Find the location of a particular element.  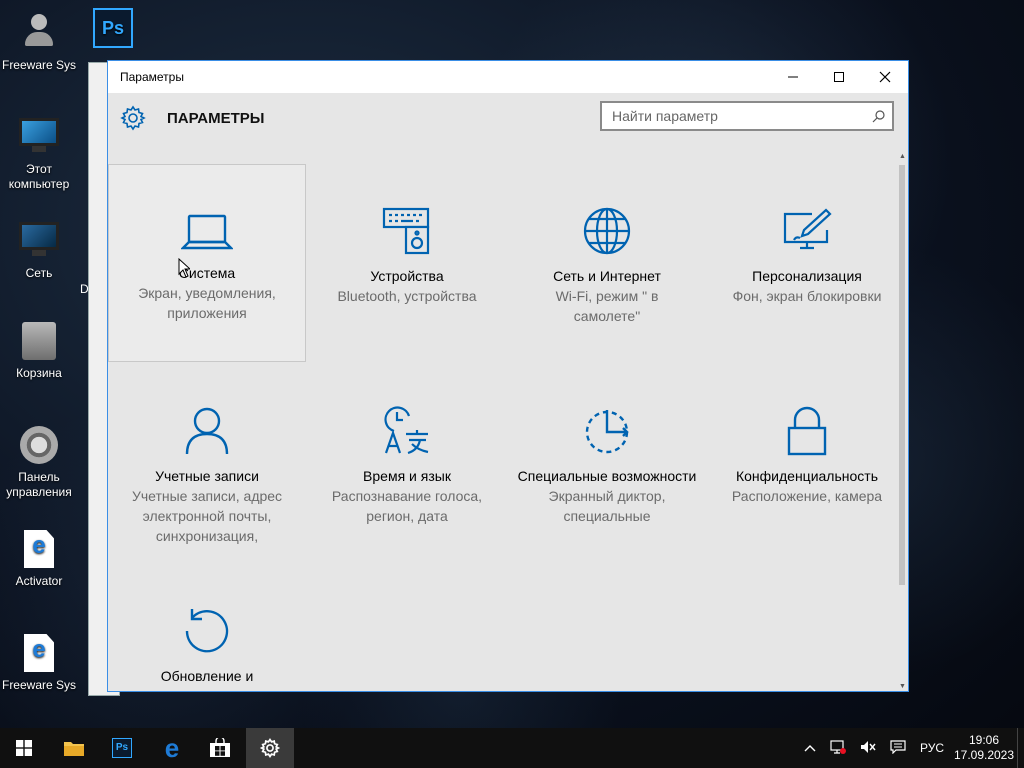

scroll-thumb is located at coordinates (902, 375).